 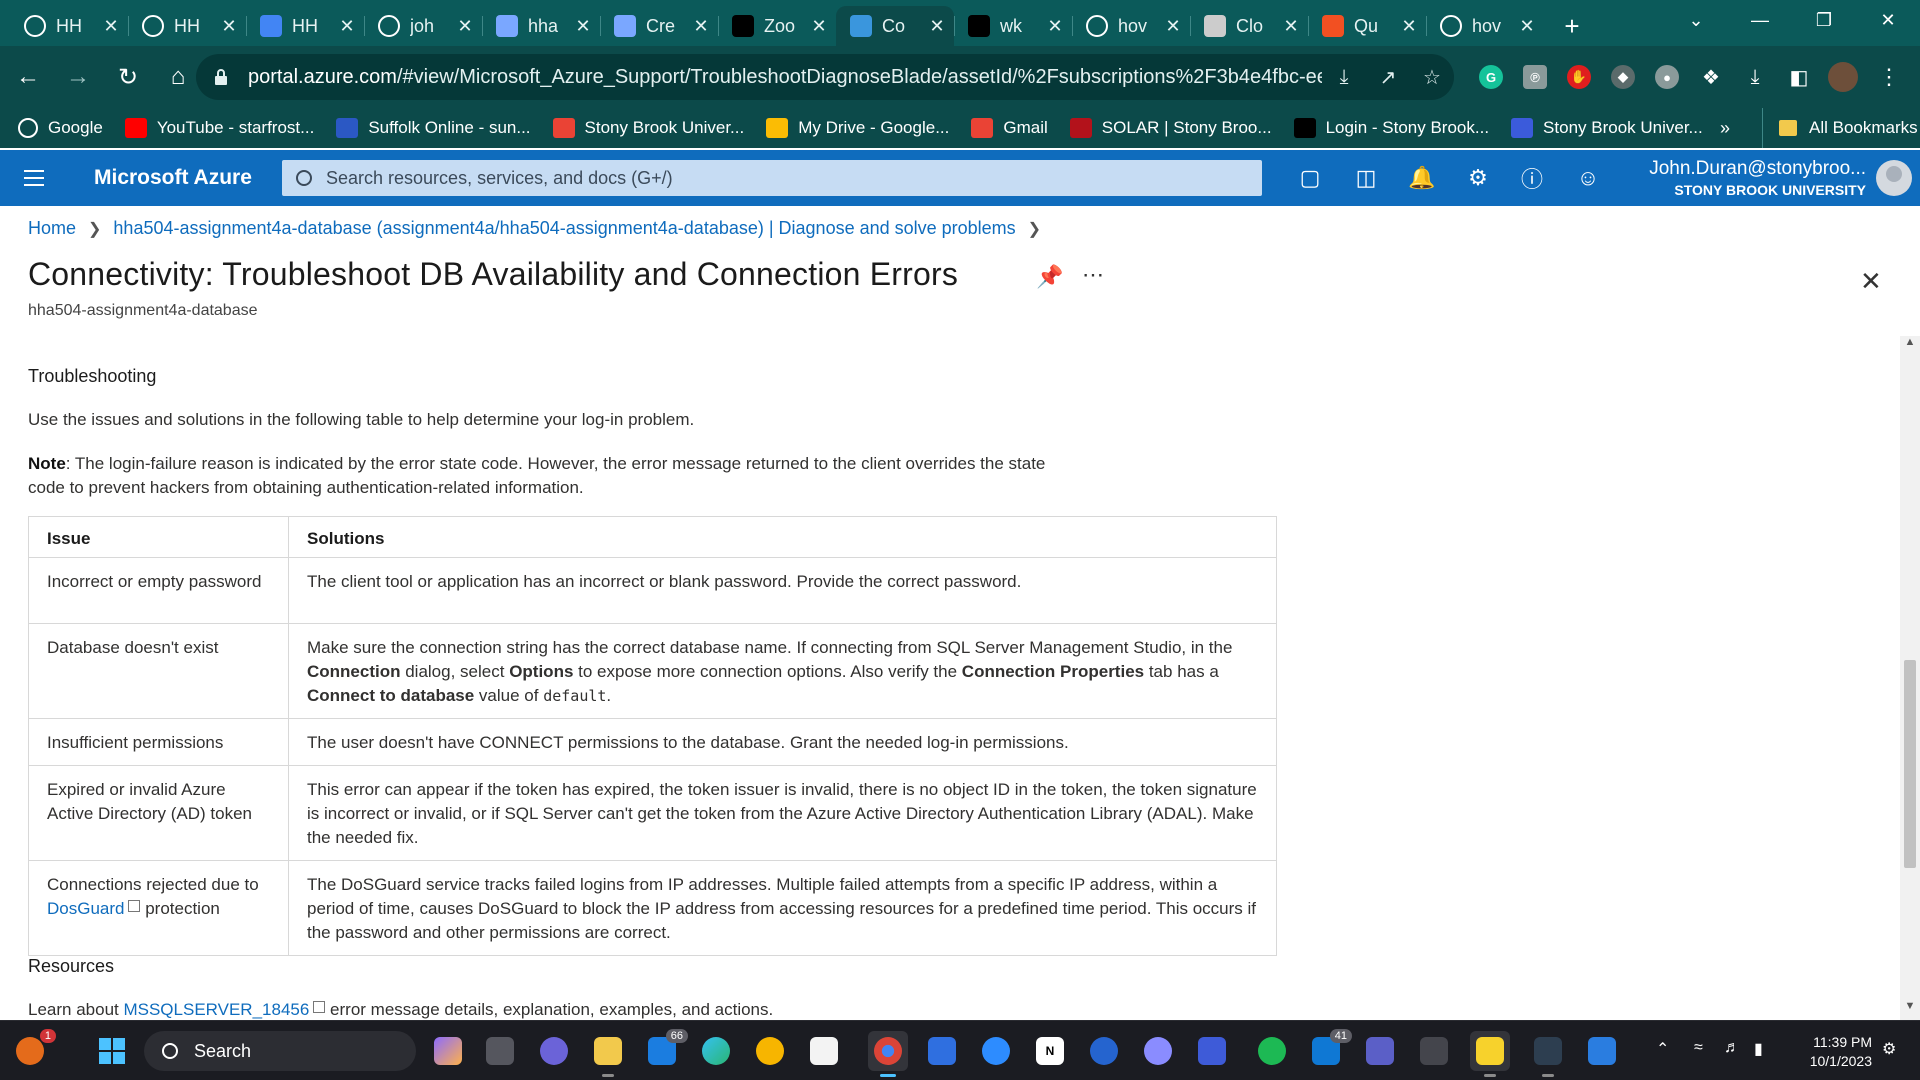 I want to click on forward-icon: →, so click(x=78, y=77).